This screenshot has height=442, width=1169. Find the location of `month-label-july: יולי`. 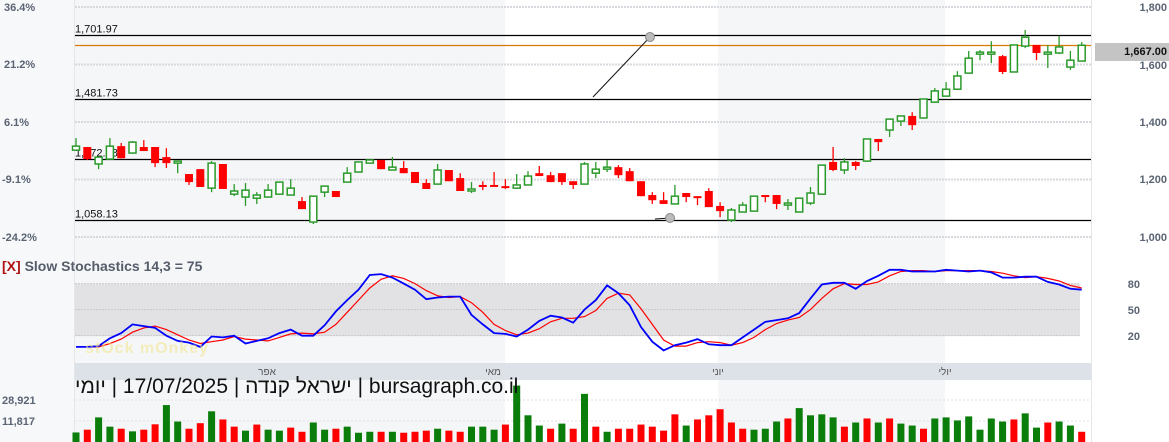

month-label-july: יולי is located at coordinates (944, 372).